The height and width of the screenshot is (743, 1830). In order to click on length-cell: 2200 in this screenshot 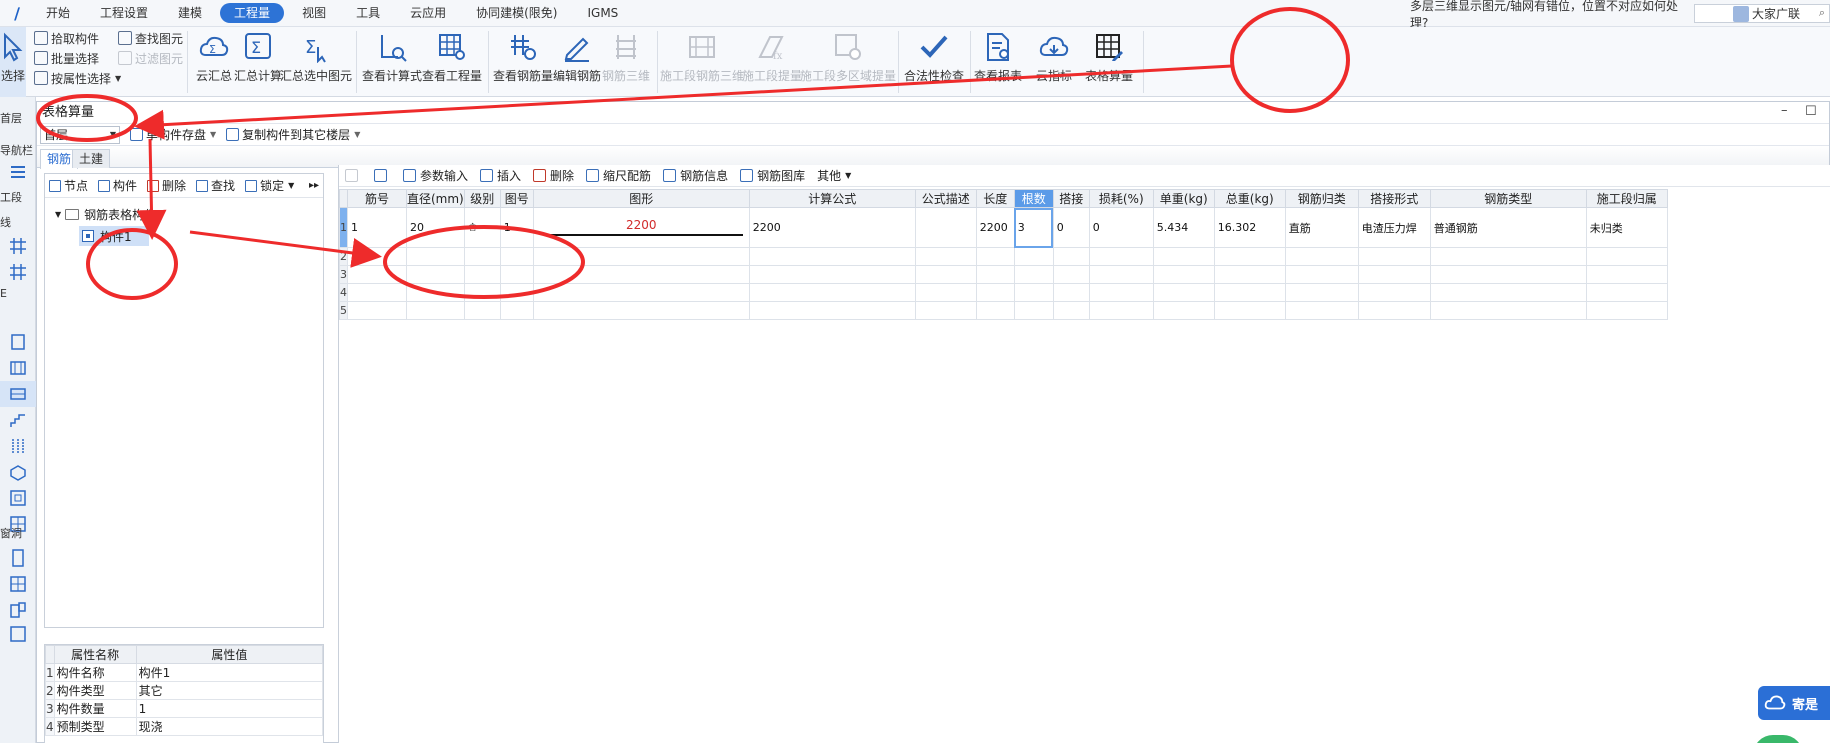, I will do `click(995, 227)`.